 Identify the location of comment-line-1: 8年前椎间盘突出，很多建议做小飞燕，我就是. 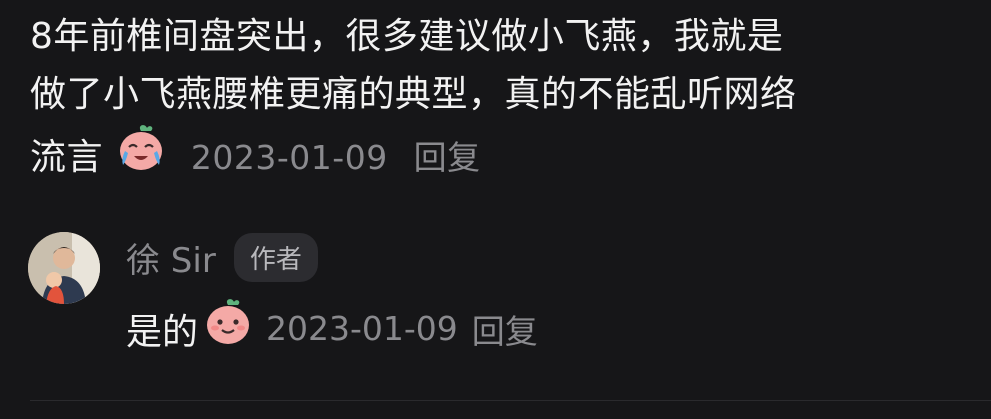
(407, 36).